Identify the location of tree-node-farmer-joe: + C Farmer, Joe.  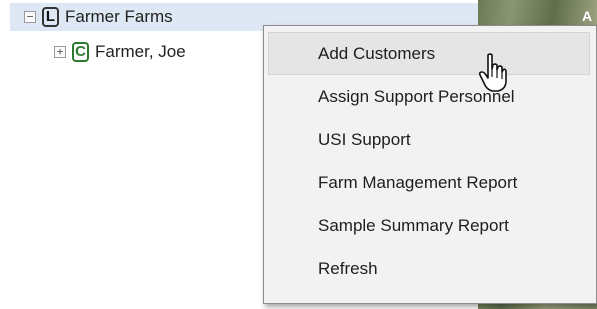
(120, 52).